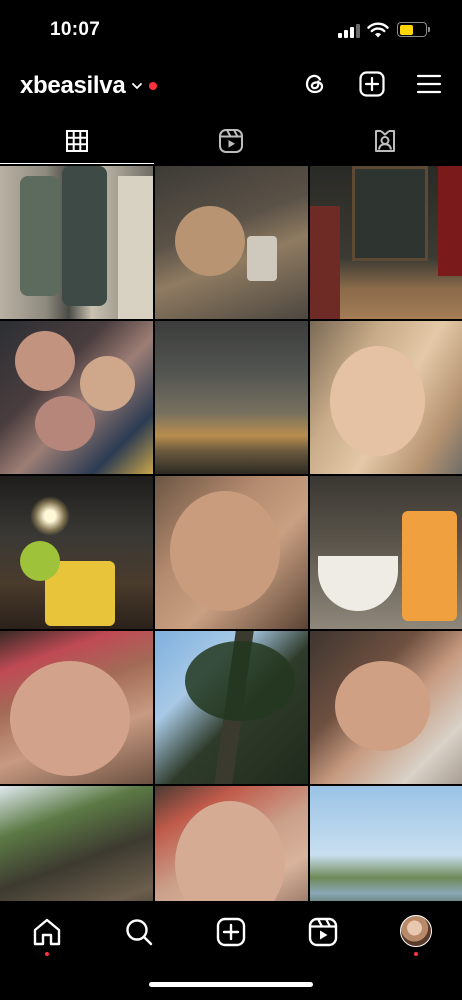  Describe the element at coordinates (153, 86) in the screenshot. I see `notification-dot` at that location.